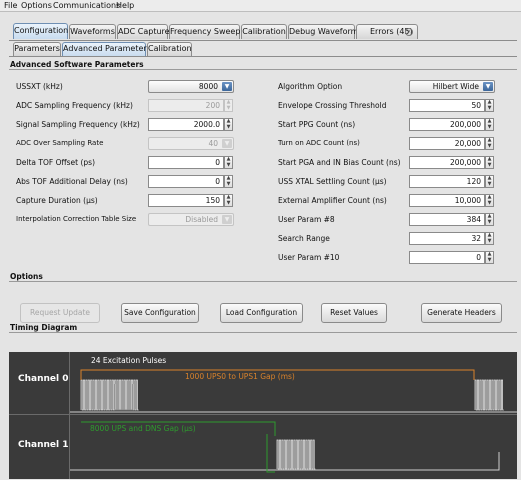 The height and width of the screenshot is (480, 521). What do you see at coordinates (191, 143) in the screenshot?
I see `adc-over-sampling-rate-dropdown: 40 ▼` at bounding box center [191, 143].